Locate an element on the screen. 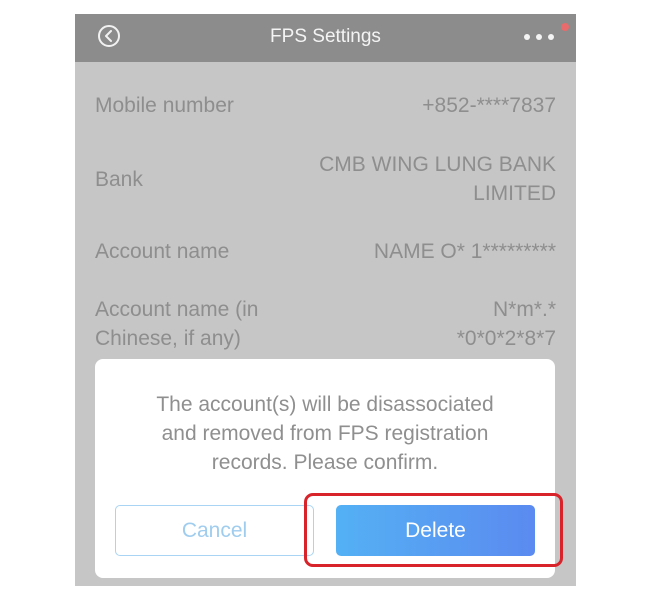 This screenshot has height=599, width=650. dialog-message-line: and removed from FPS registration is located at coordinates (325, 433).